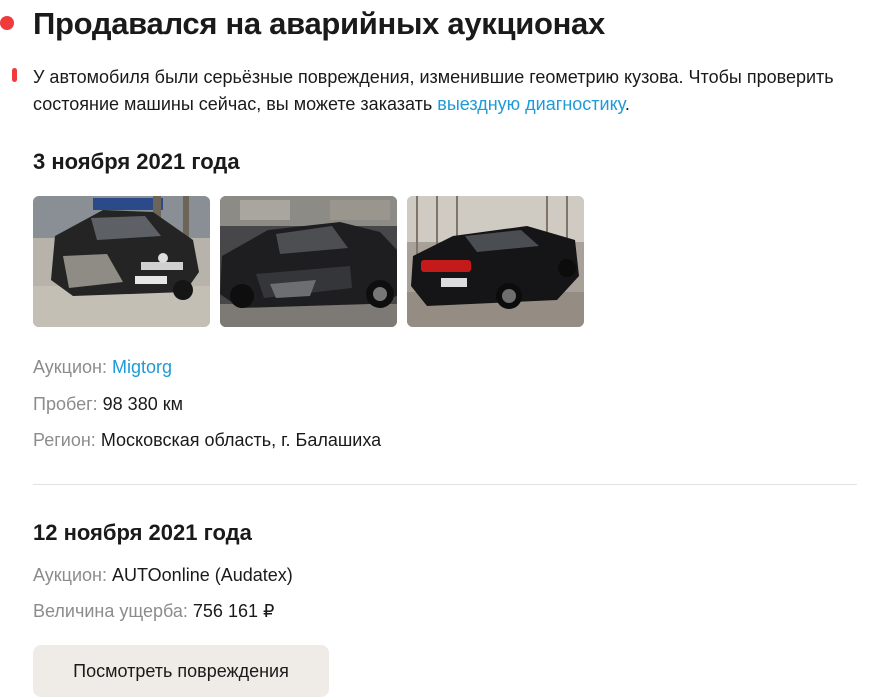  What do you see at coordinates (202, 575) in the screenshot?
I see `auction-value: AUTOonline (Audatex)` at bounding box center [202, 575].